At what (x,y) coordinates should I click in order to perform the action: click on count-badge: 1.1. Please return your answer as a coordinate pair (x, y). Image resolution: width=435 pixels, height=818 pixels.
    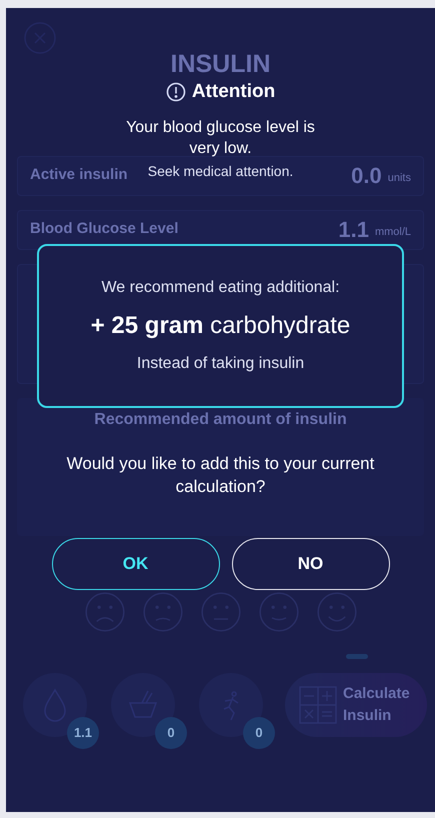
    Looking at the image, I should click on (83, 732).